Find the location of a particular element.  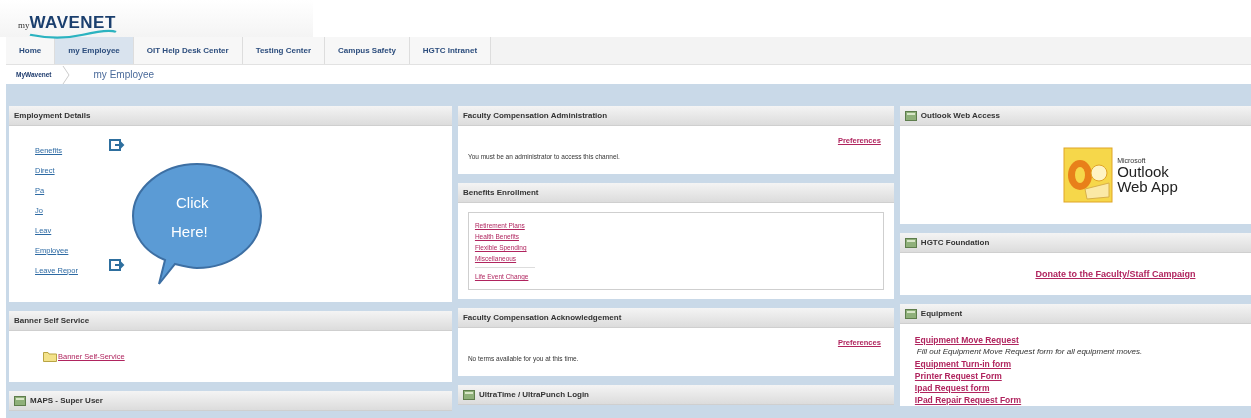

channel-title: Employment Details is located at coordinates (52, 115).